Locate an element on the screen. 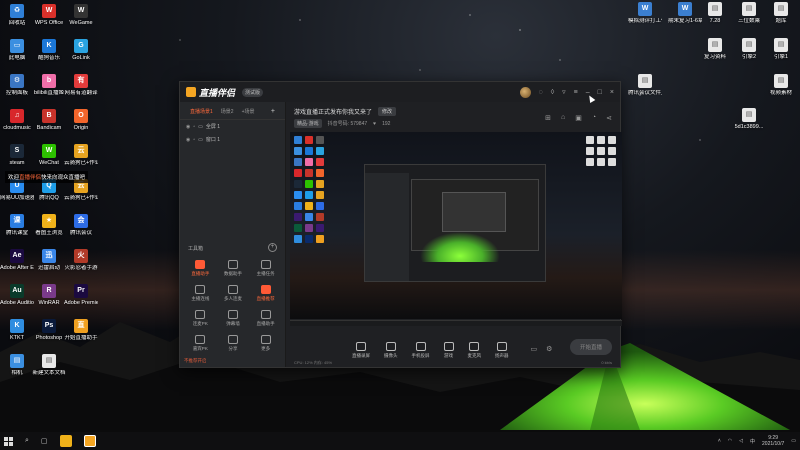 The height and width of the screenshot is (450, 800). desktop-icon: 课腾讯课堂 is located at coordinates (17, 225).